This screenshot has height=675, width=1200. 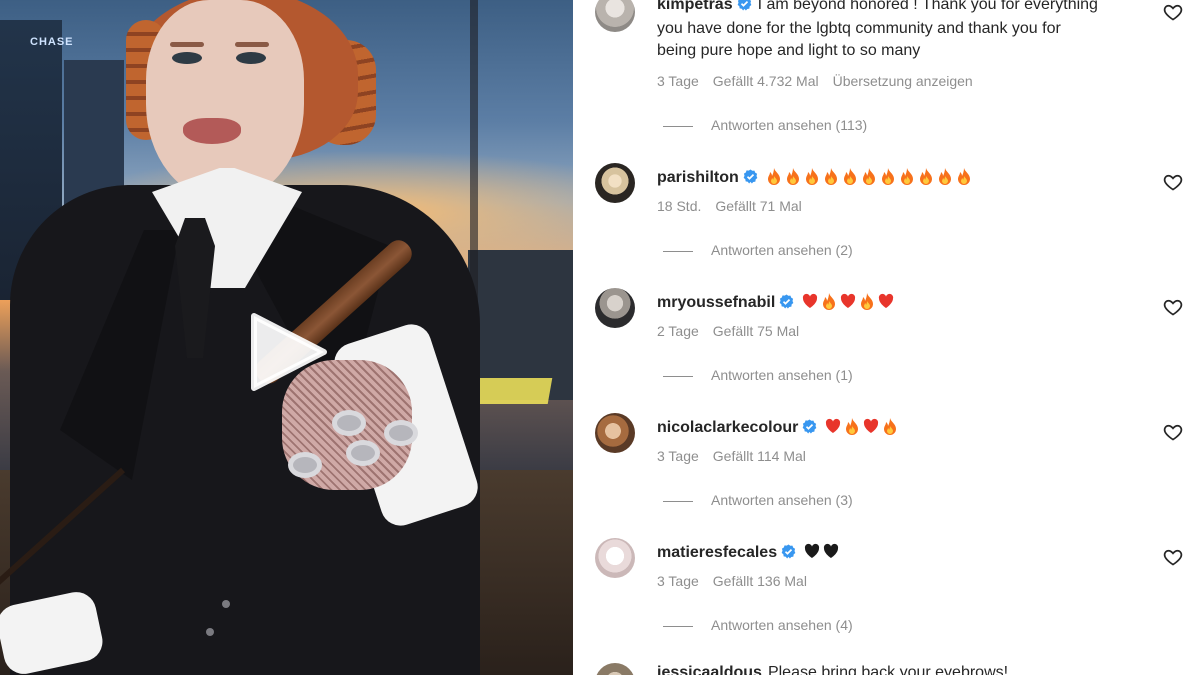 What do you see at coordinates (698, 177) in the screenshot?
I see `username: parishilton` at bounding box center [698, 177].